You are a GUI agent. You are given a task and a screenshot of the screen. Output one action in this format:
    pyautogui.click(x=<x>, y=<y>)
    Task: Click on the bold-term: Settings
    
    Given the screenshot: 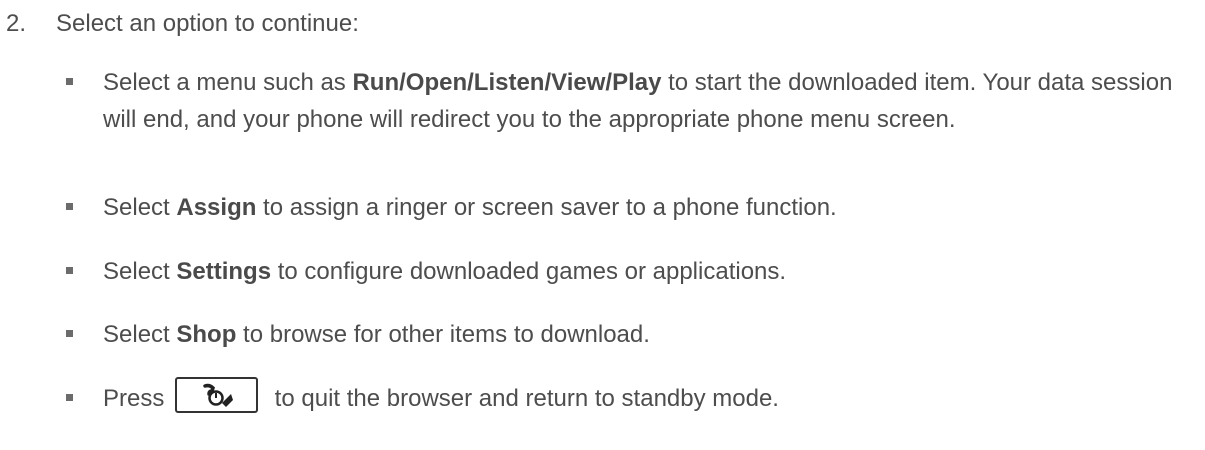 What is the action you would take?
    pyautogui.click(x=224, y=271)
    